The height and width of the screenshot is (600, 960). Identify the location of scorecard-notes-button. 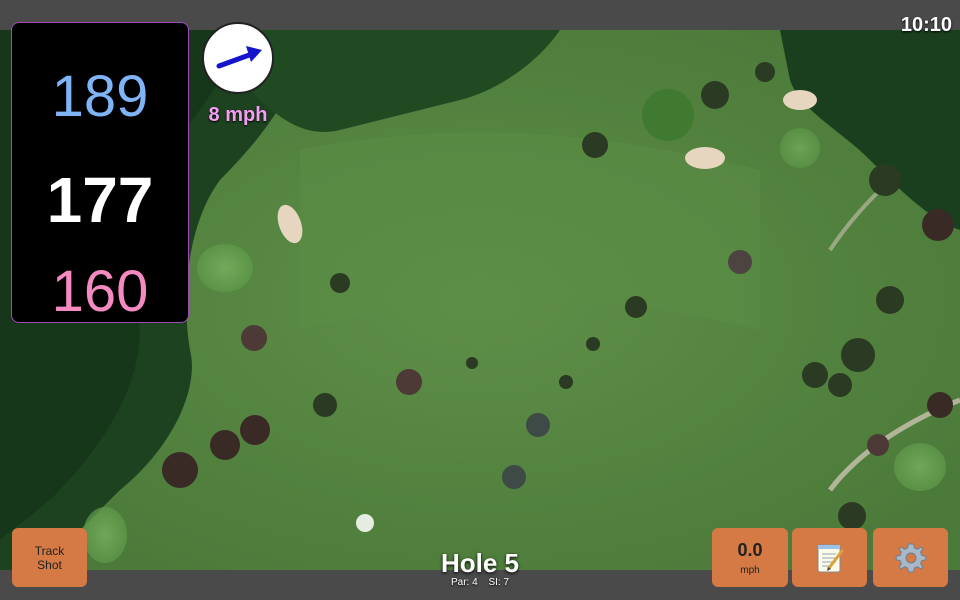
(829, 557).